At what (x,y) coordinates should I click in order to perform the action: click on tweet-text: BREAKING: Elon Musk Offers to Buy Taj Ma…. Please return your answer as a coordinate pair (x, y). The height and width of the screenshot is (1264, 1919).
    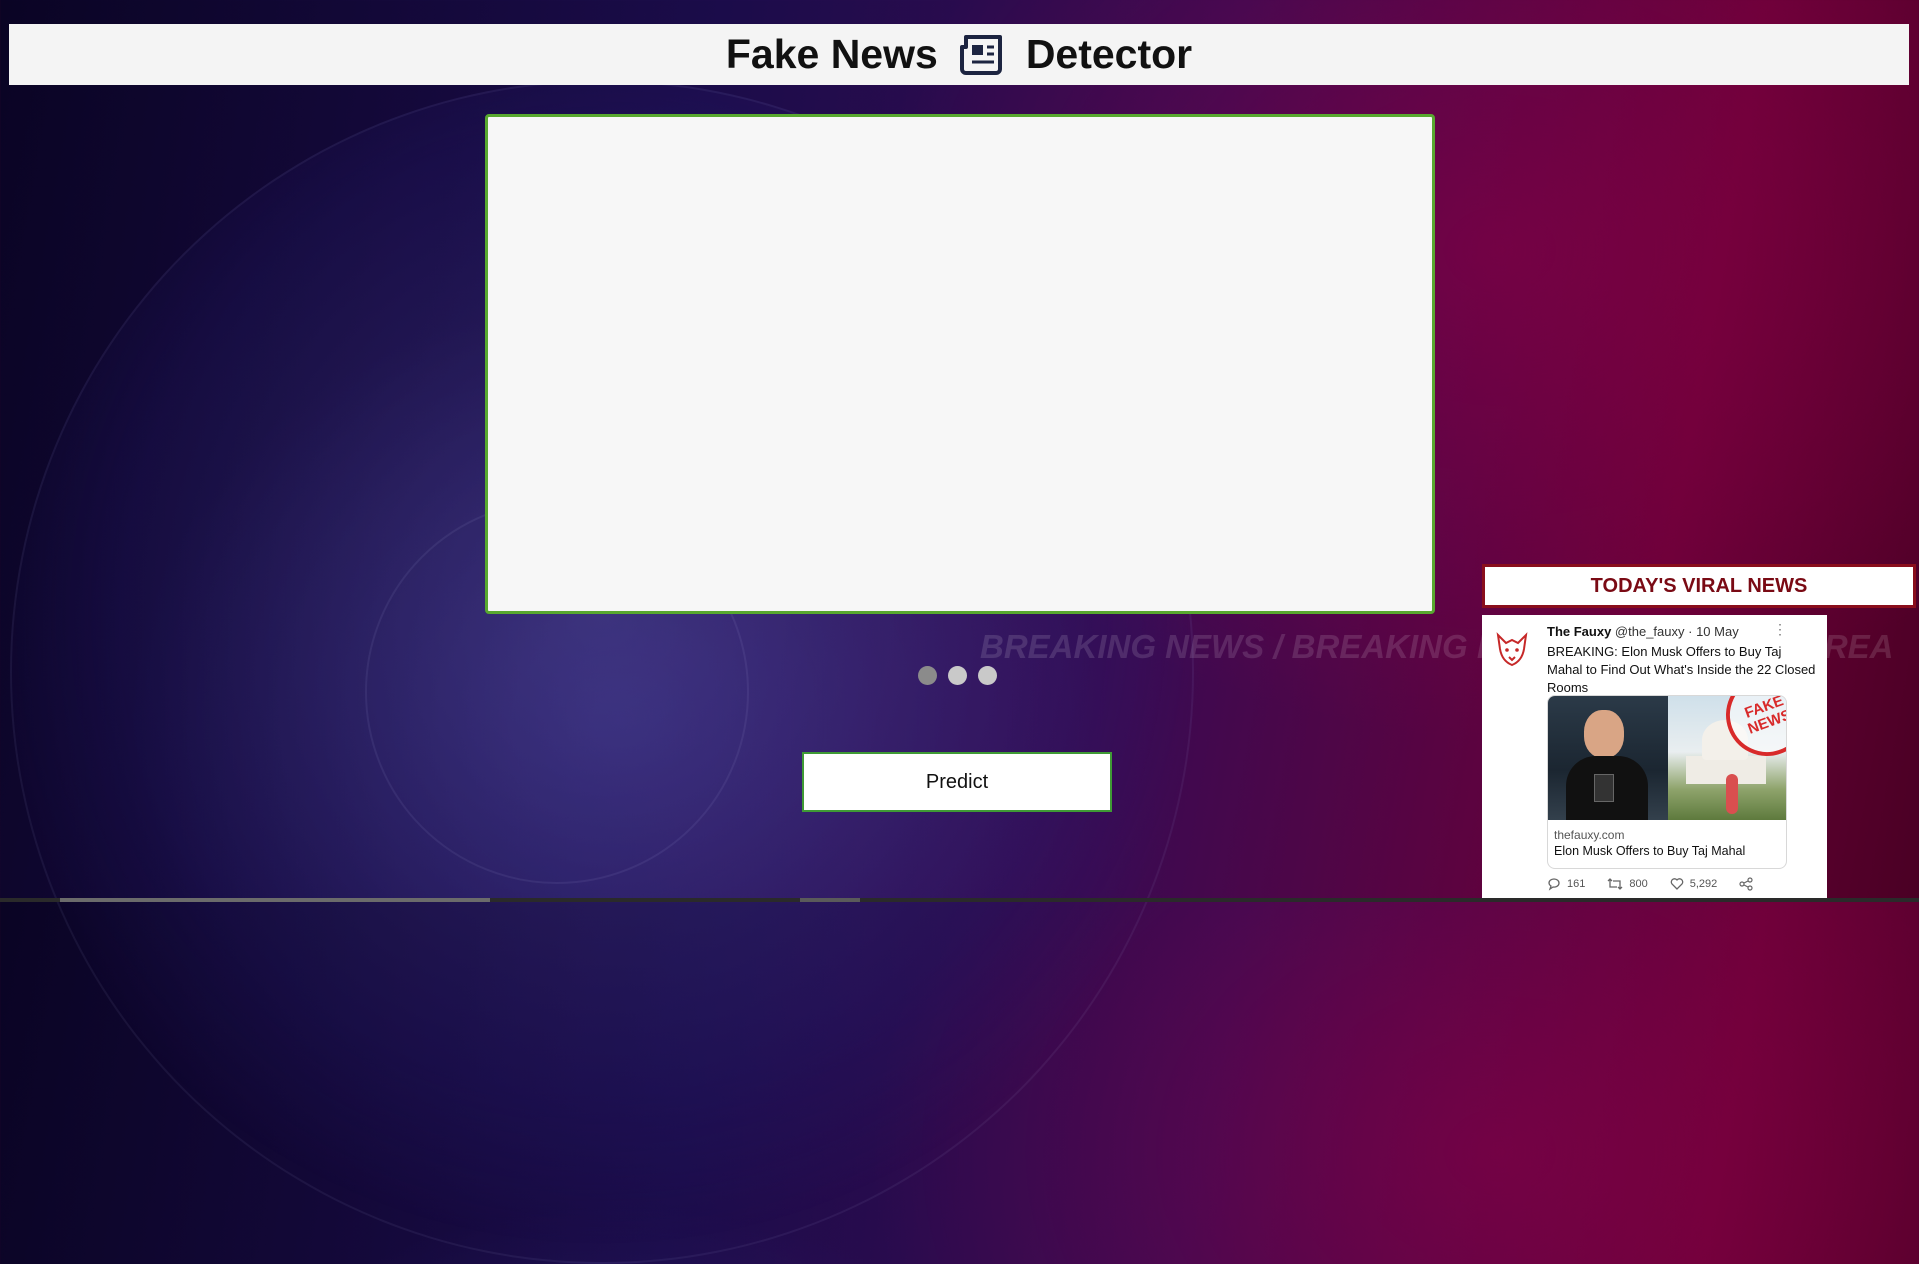
    Looking at the image, I should click on (1681, 669).